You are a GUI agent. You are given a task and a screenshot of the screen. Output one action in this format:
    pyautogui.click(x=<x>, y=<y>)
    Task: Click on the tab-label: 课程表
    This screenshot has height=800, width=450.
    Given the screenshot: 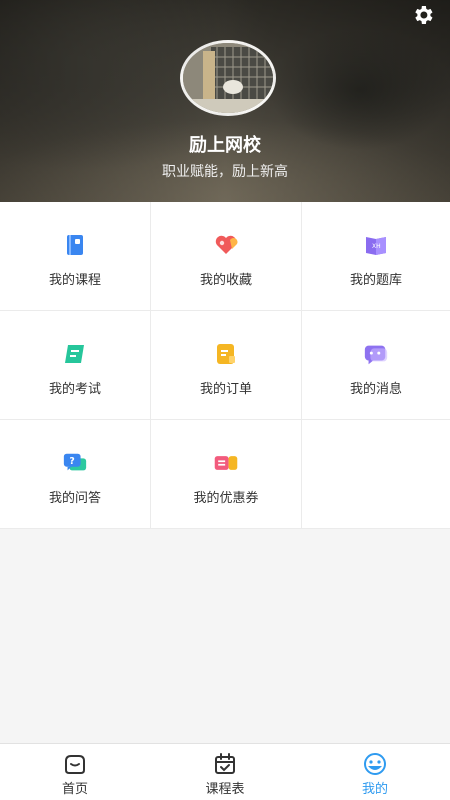 What is the action you would take?
    pyautogui.click(x=225, y=789)
    